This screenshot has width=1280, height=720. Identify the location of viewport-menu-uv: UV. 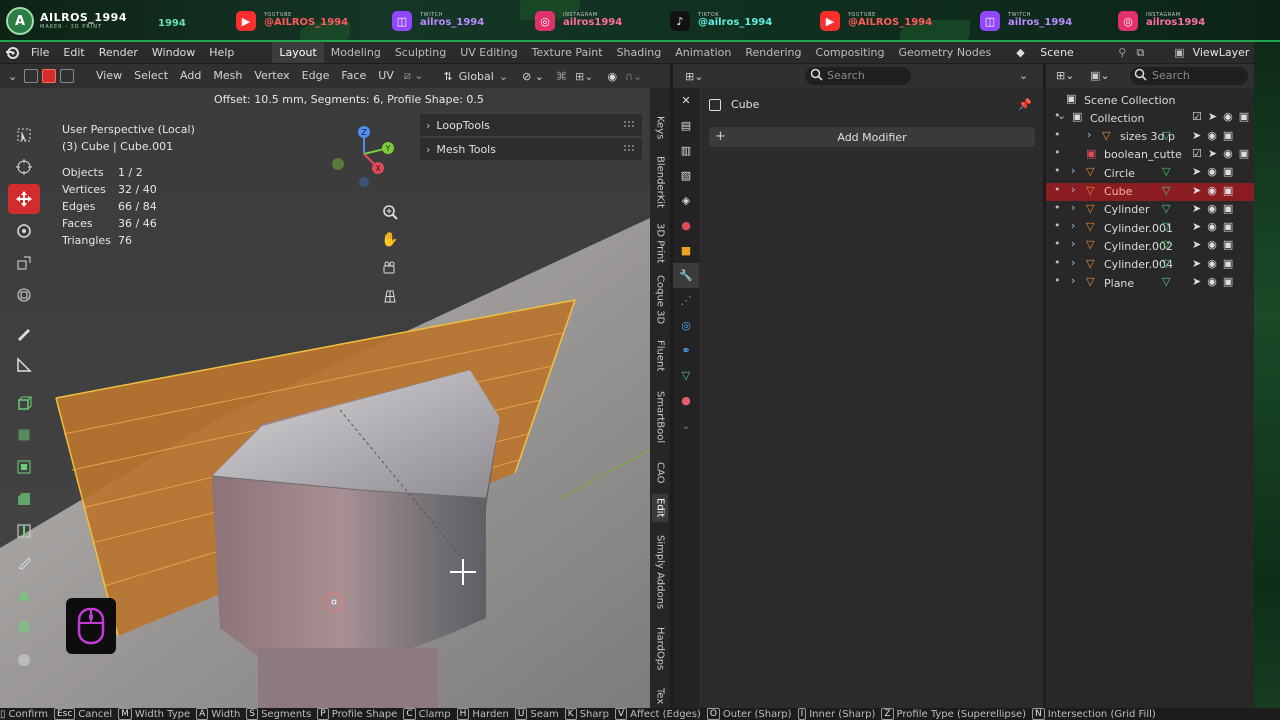
(386, 76).